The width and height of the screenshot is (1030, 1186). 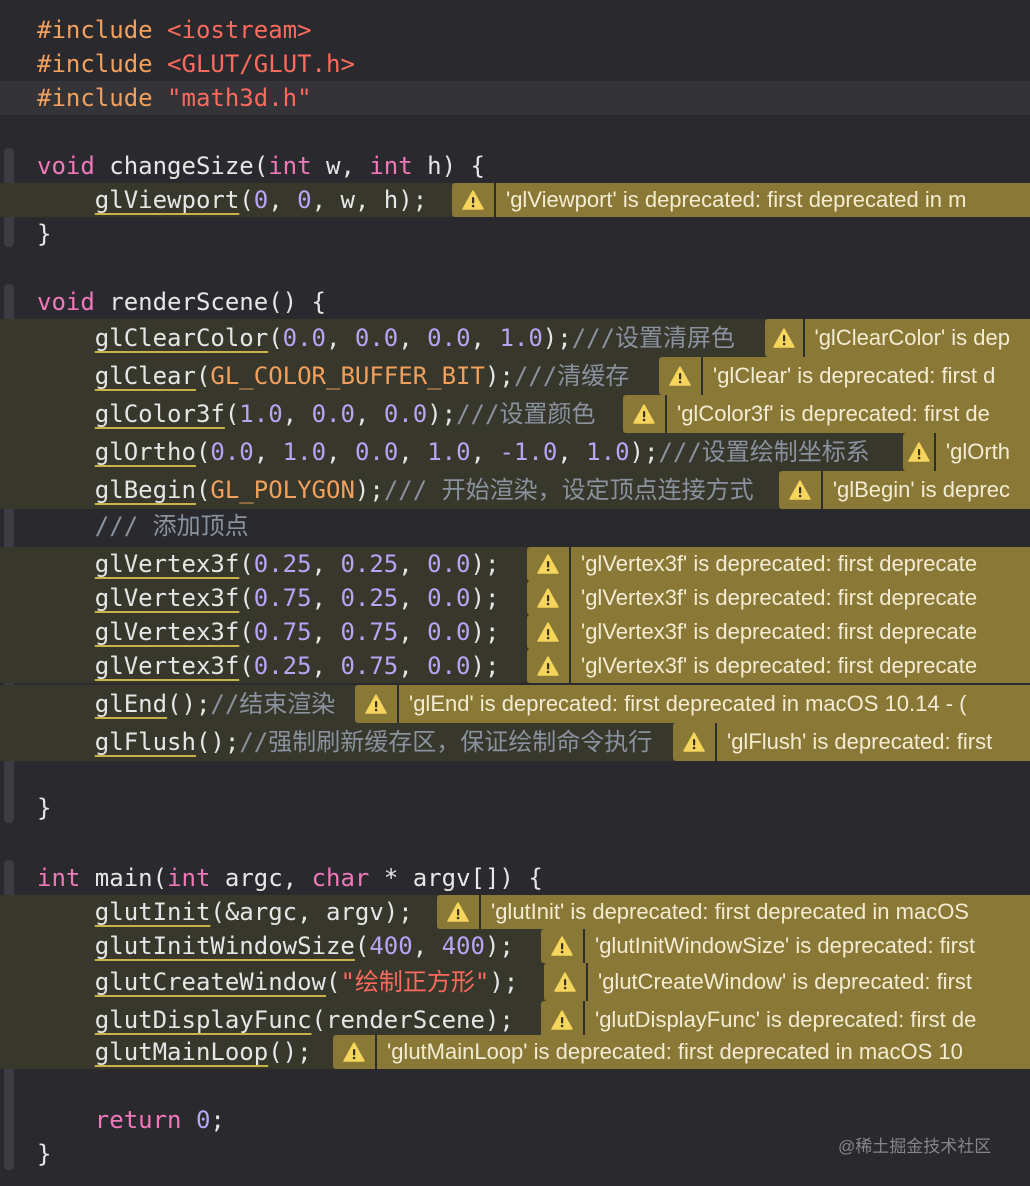 I want to click on code-text: return 0;, so click(x=131, y=1120).